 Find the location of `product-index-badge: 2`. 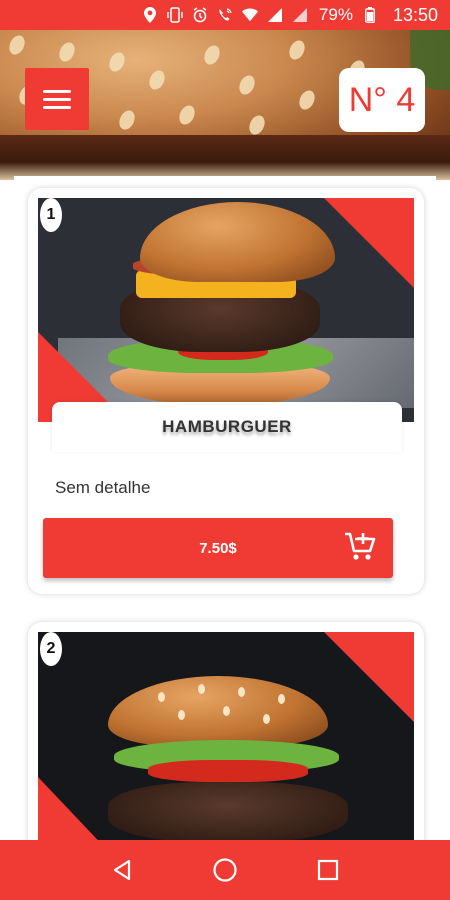

product-index-badge: 2 is located at coordinates (51, 649).